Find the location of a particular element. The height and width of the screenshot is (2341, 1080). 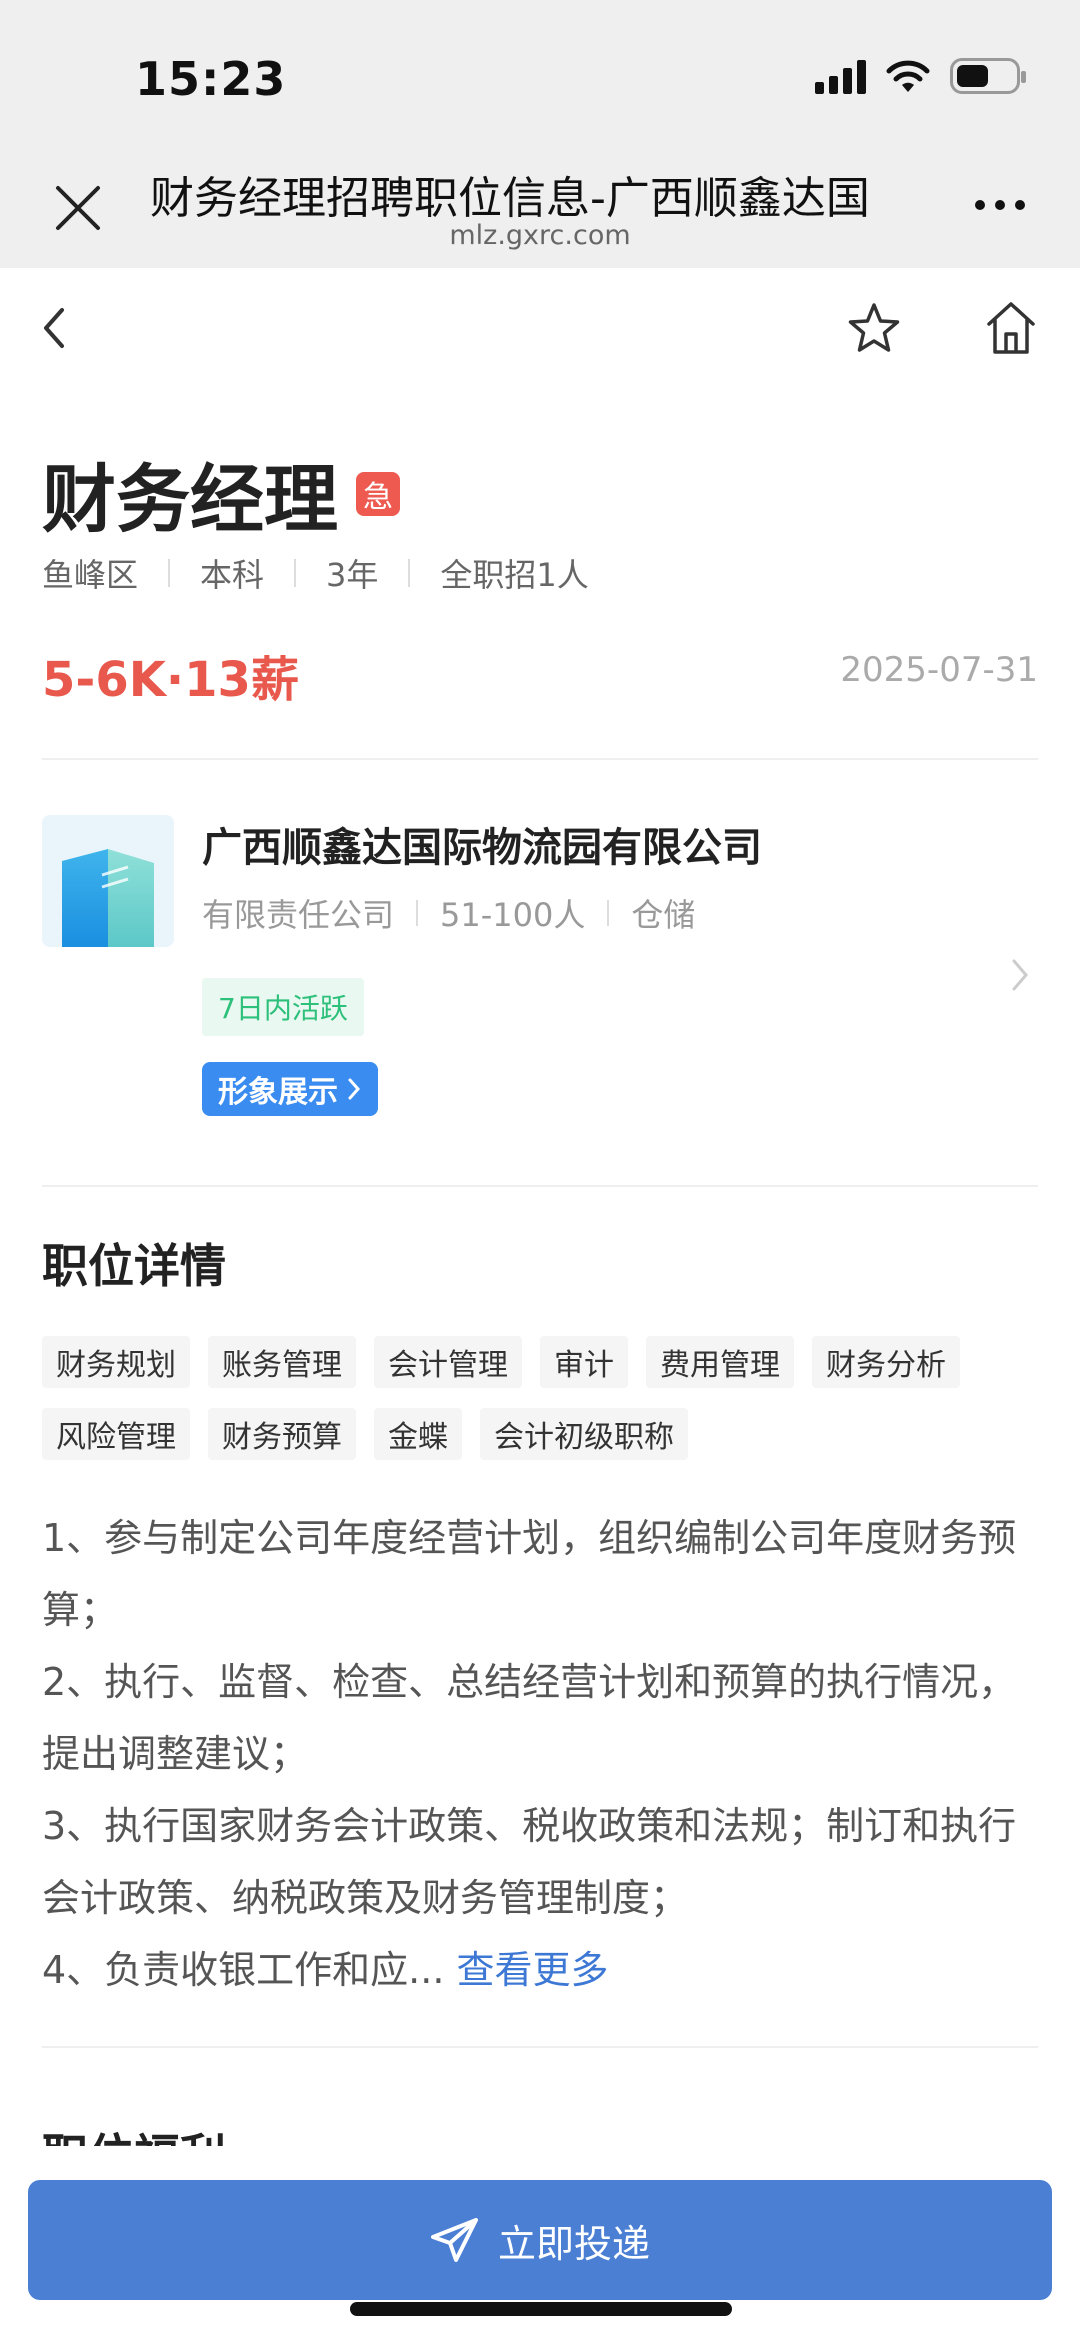

skill-tag: 会计初级职称 is located at coordinates (584, 1434).